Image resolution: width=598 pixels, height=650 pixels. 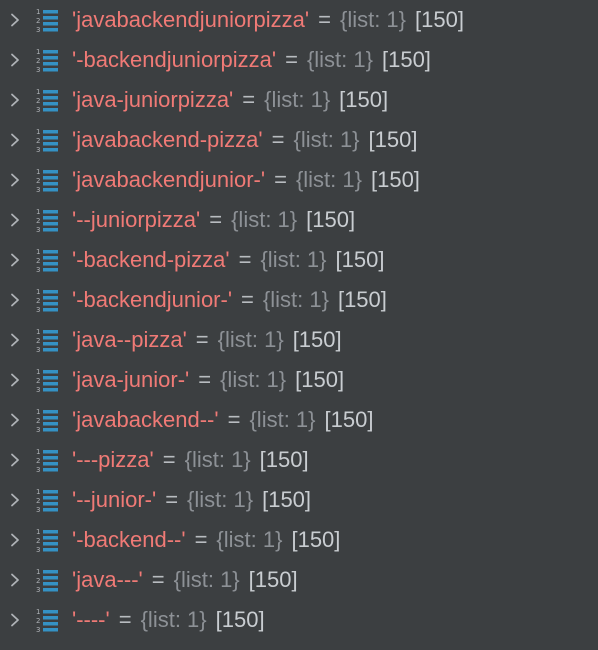 I want to click on variable-row: 123 '---pizza' = {list: 1} [150], so click(x=299, y=460).